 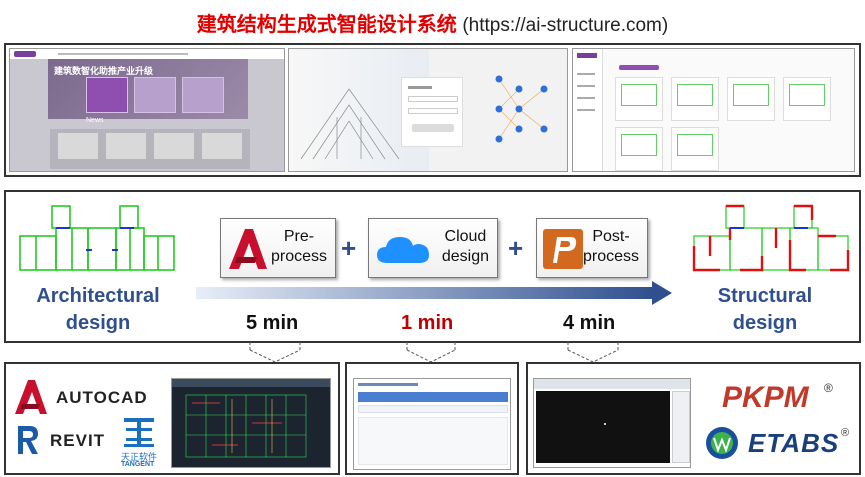 What do you see at coordinates (765, 323) in the screenshot?
I see `structural-label-line2: design` at bounding box center [765, 323].